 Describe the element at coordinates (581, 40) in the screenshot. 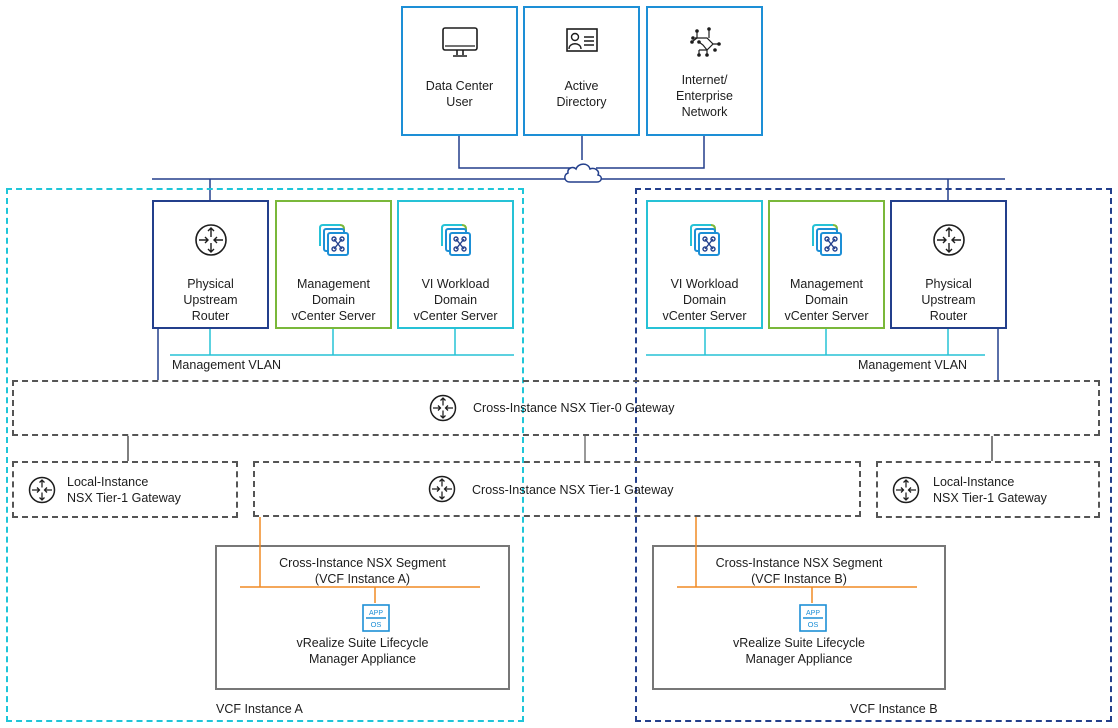

I see `id-card-icon` at that location.